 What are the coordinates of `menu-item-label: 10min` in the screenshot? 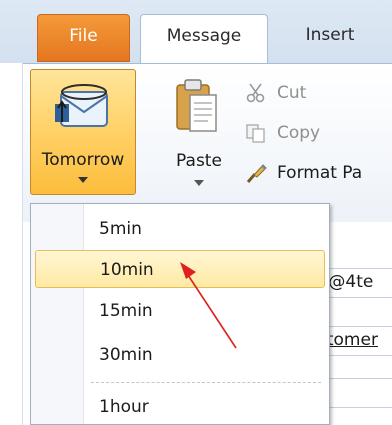 It's located at (127, 270).